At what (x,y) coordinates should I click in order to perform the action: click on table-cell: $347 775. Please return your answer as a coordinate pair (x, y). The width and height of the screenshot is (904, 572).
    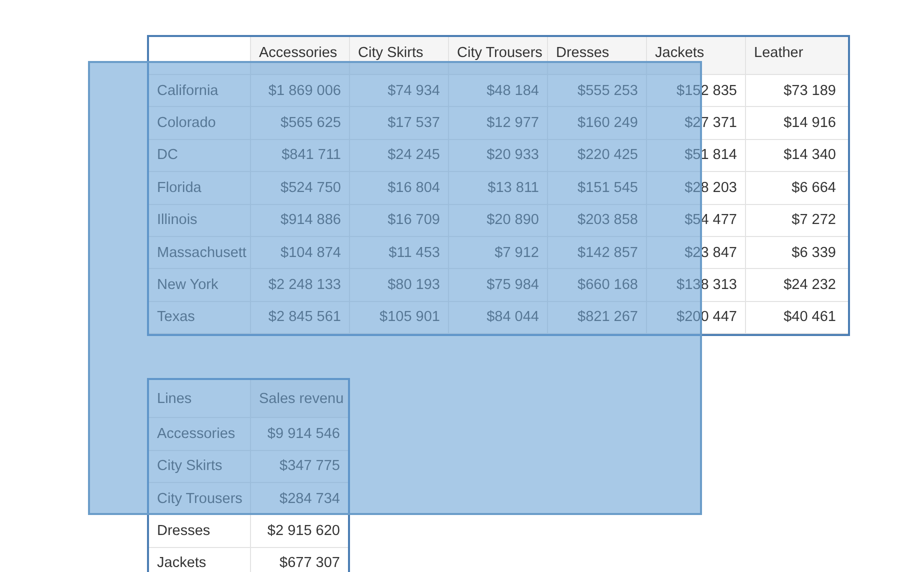
    Looking at the image, I should click on (299, 466).